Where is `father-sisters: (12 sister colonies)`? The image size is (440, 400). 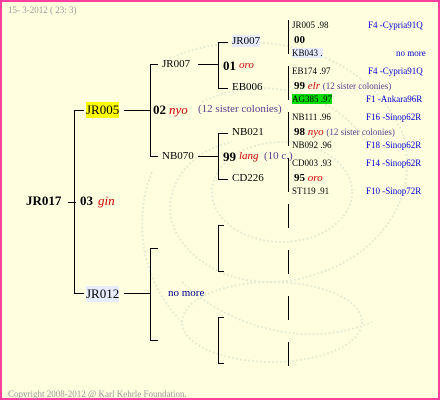 father-sisters: (12 sister colonies) is located at coordinates (240, 109).